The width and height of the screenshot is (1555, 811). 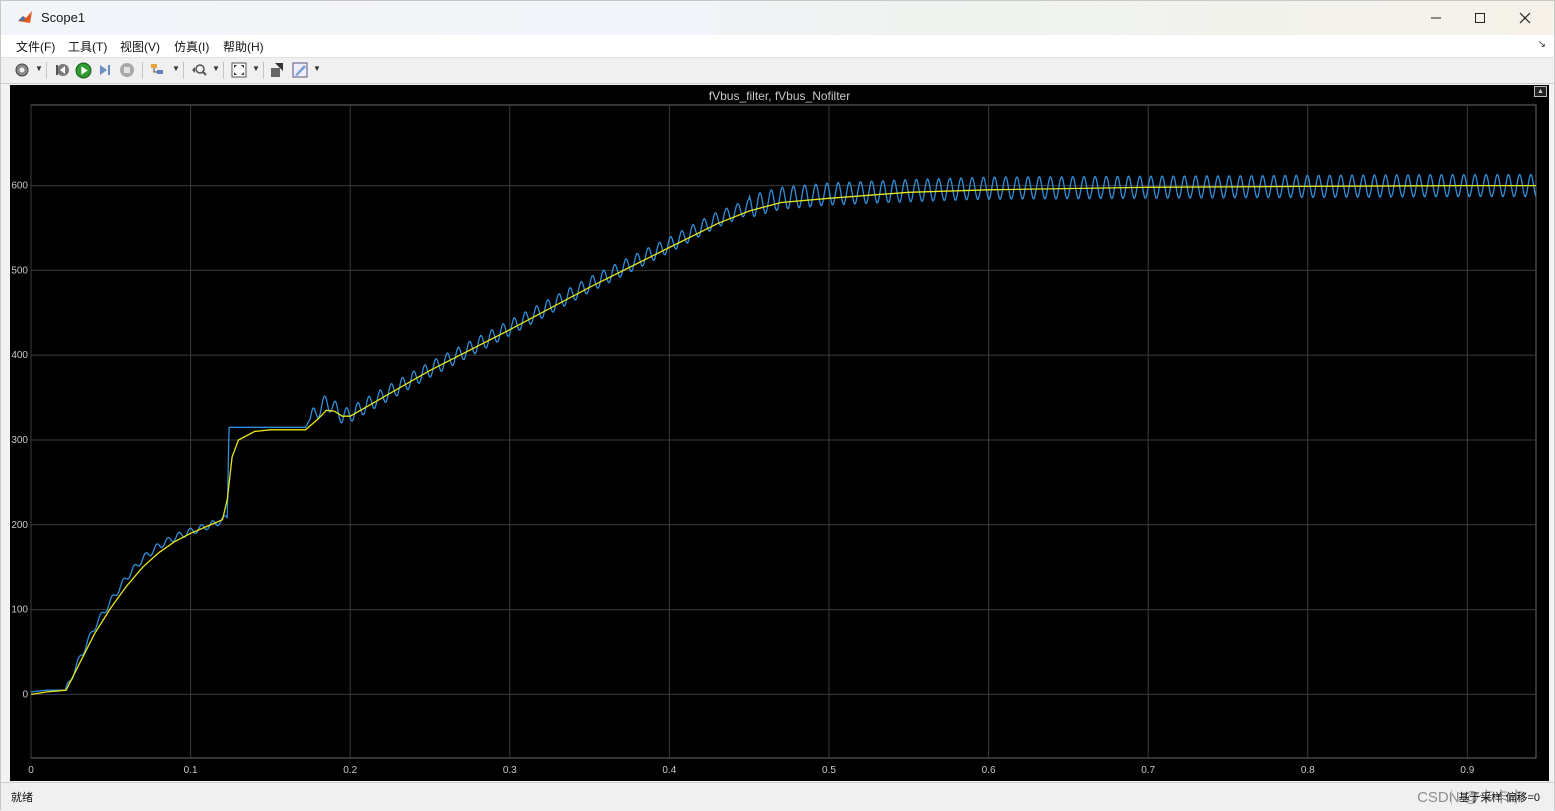 What do you see at coordinates (87, 46) in the screenshot?
I see `menu-tools: 工具(T)` at bounding box center [87, 46].